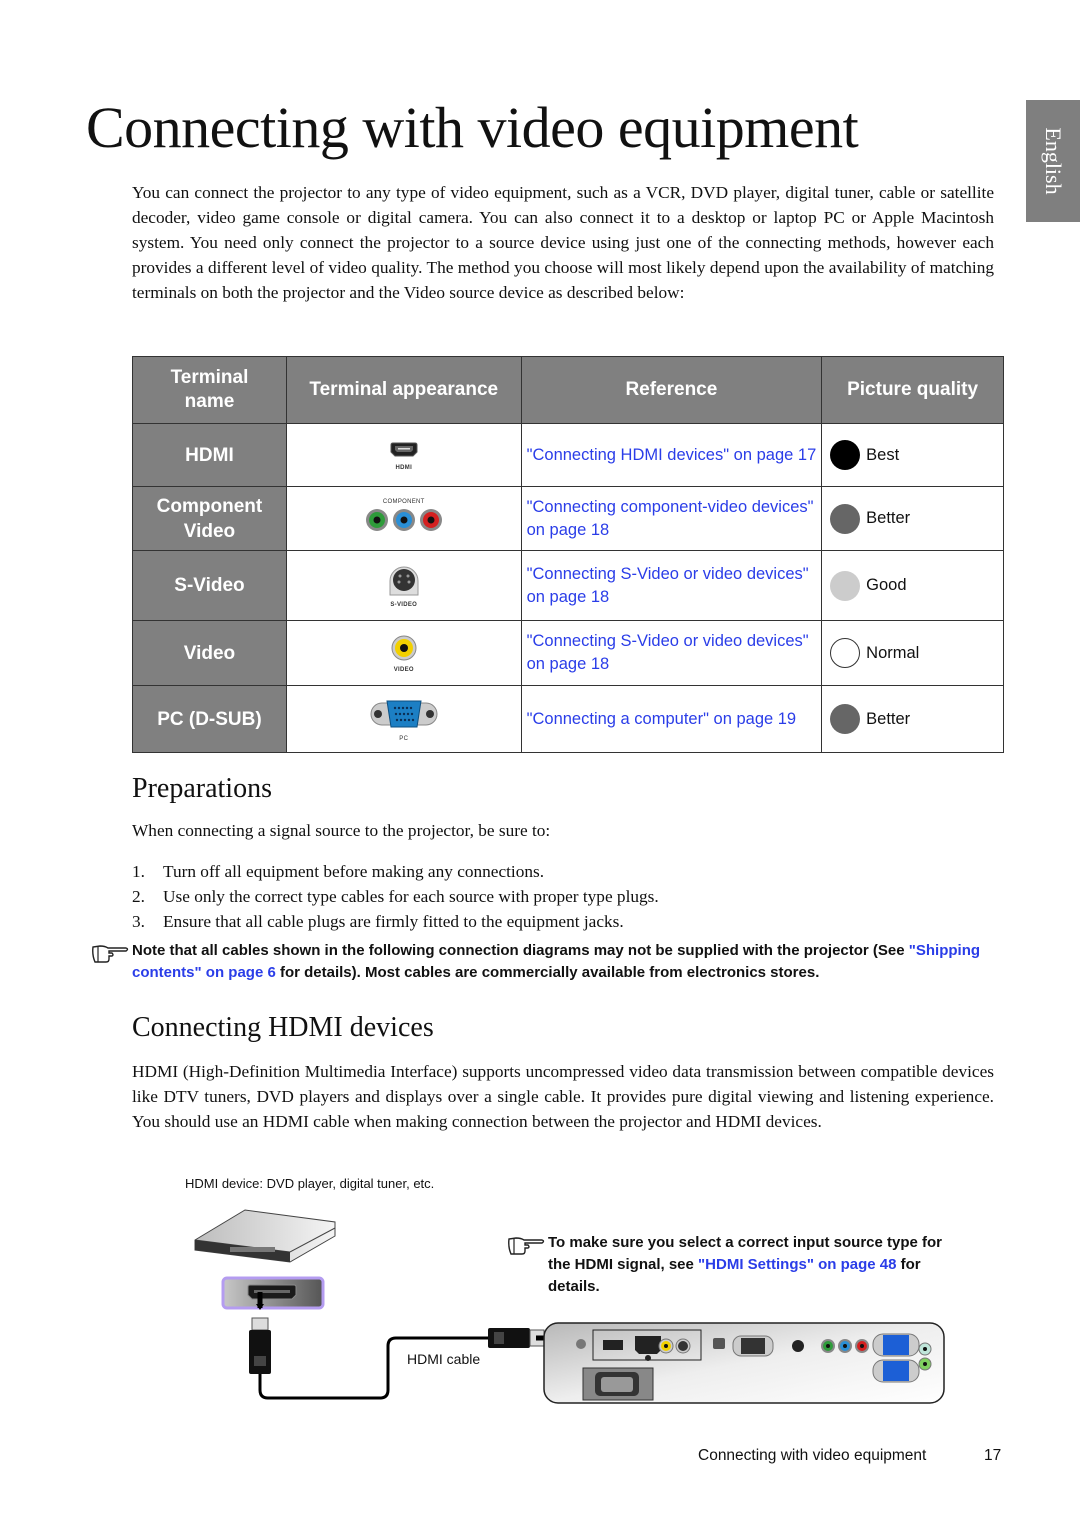 The height and width of the screenshot is (1534, 1080). I want to click on terminal-appearance: HDMI, so click(403, 455).